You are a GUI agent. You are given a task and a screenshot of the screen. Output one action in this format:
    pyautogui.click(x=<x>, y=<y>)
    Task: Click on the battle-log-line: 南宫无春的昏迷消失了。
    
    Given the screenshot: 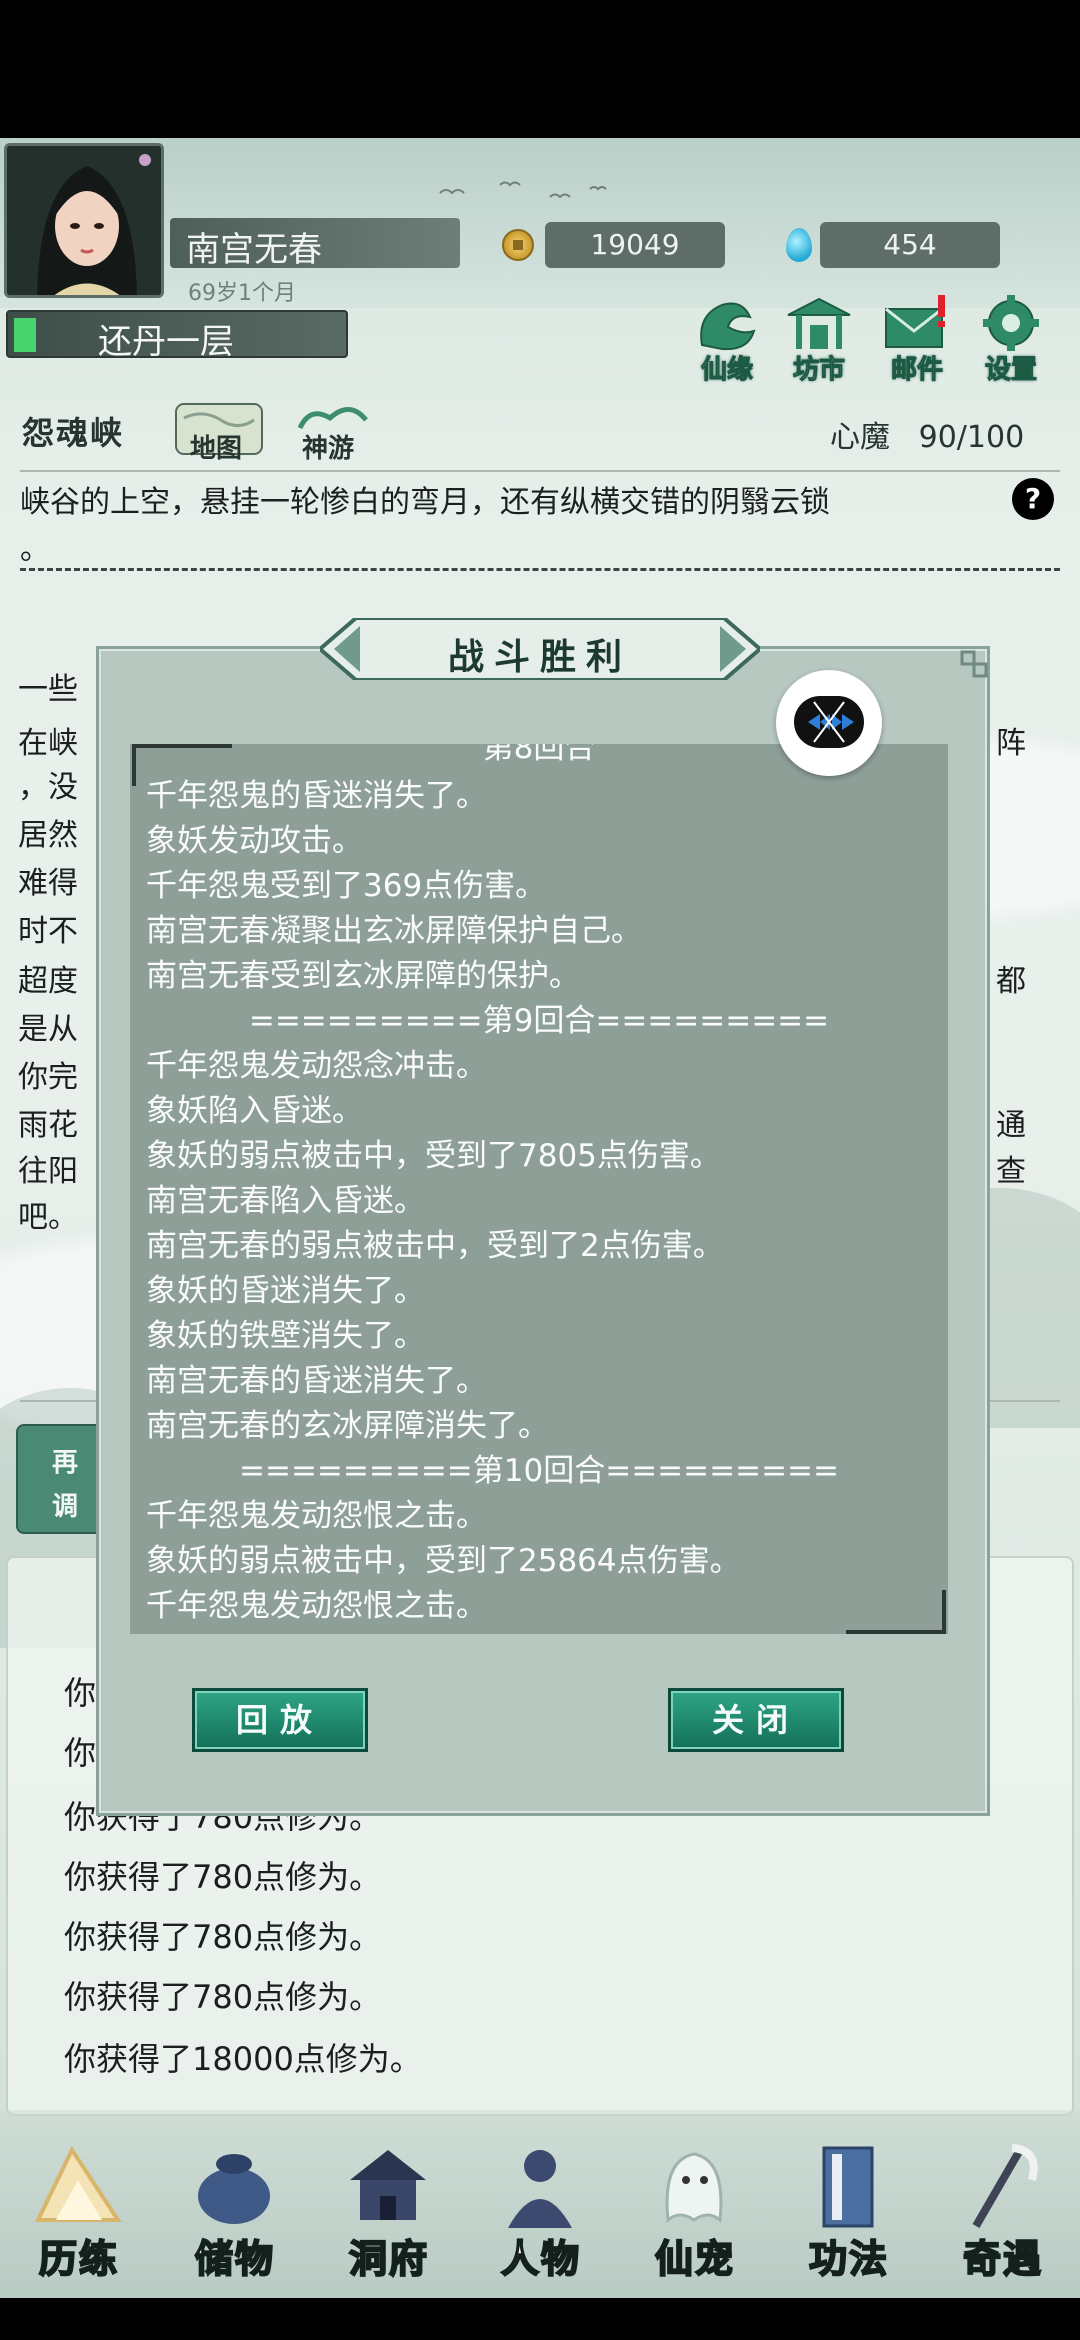 What is the action you would take?
    pyautogui.click(x=316, y=1381)
    